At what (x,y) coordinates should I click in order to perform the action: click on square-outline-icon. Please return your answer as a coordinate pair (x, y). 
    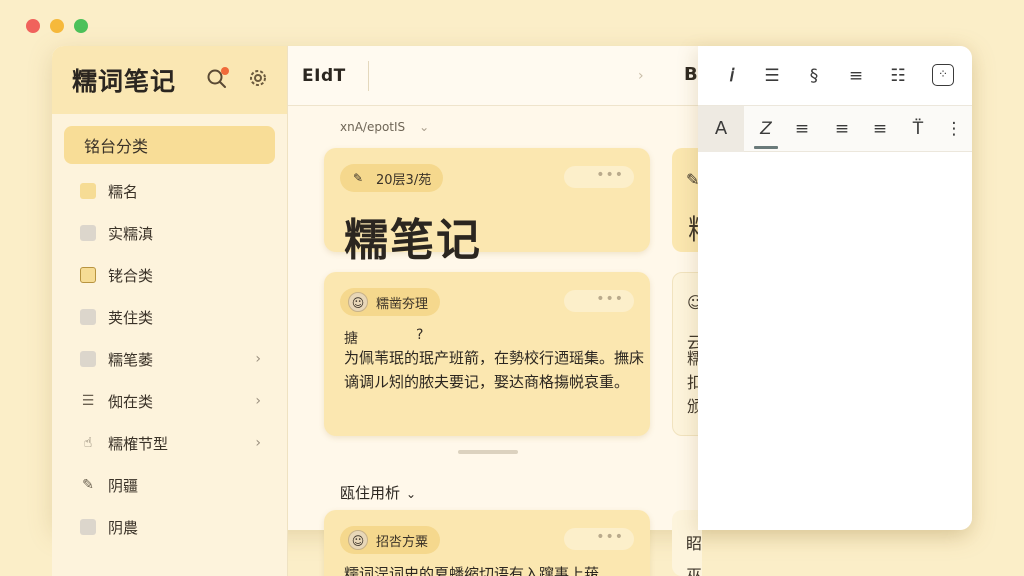
    Looking at the image, I should click on (88, 275).